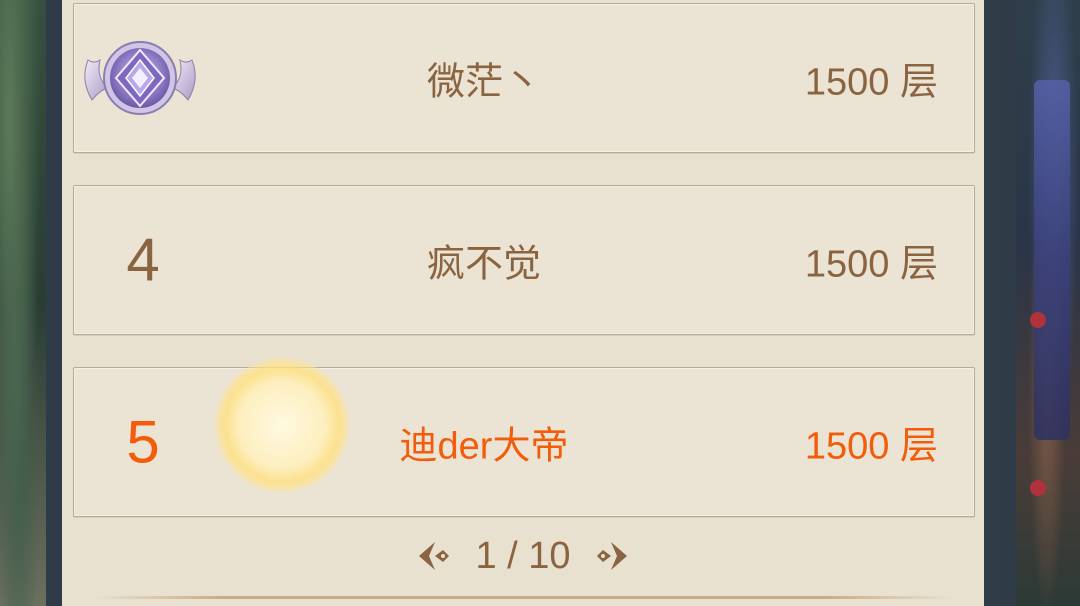 This screenshot has height=606, width=1080. What do you see at coordinates (143, 260) in the screenshot?
I see `rank-number: 4` at bounding box center [143, 260].